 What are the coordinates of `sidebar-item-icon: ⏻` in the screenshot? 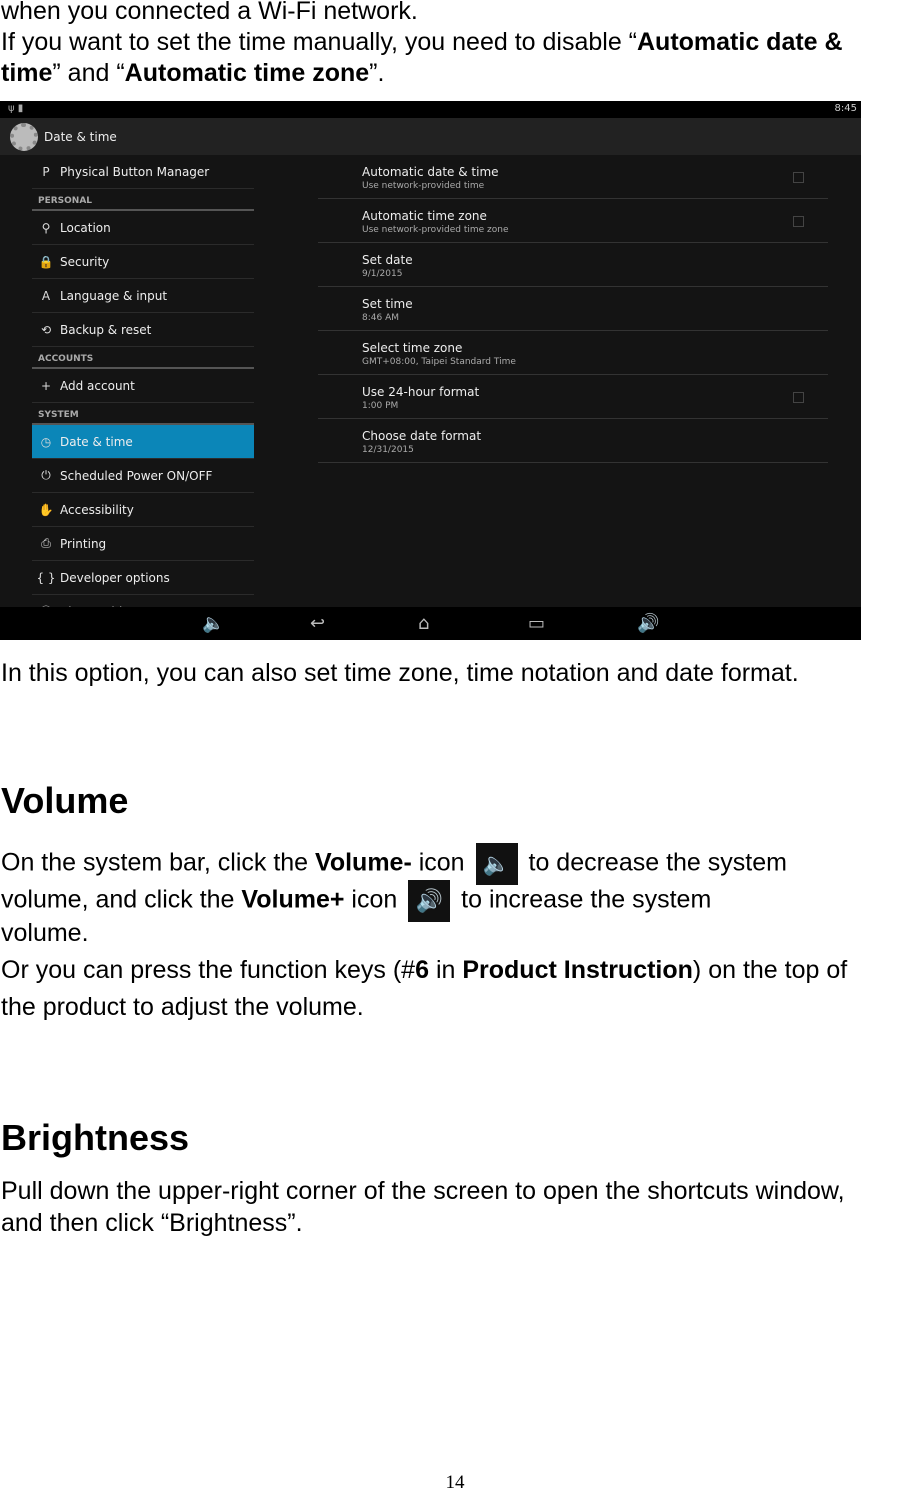 It's located at (46, 475).